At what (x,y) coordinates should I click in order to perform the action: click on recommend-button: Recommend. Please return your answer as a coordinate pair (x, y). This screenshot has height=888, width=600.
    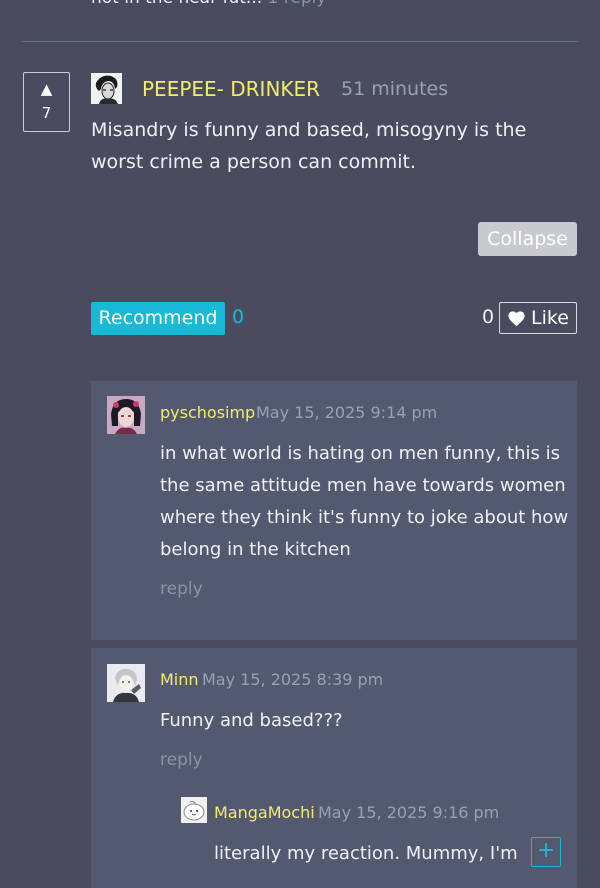
    Looking at the image, I should click on (158, 318).